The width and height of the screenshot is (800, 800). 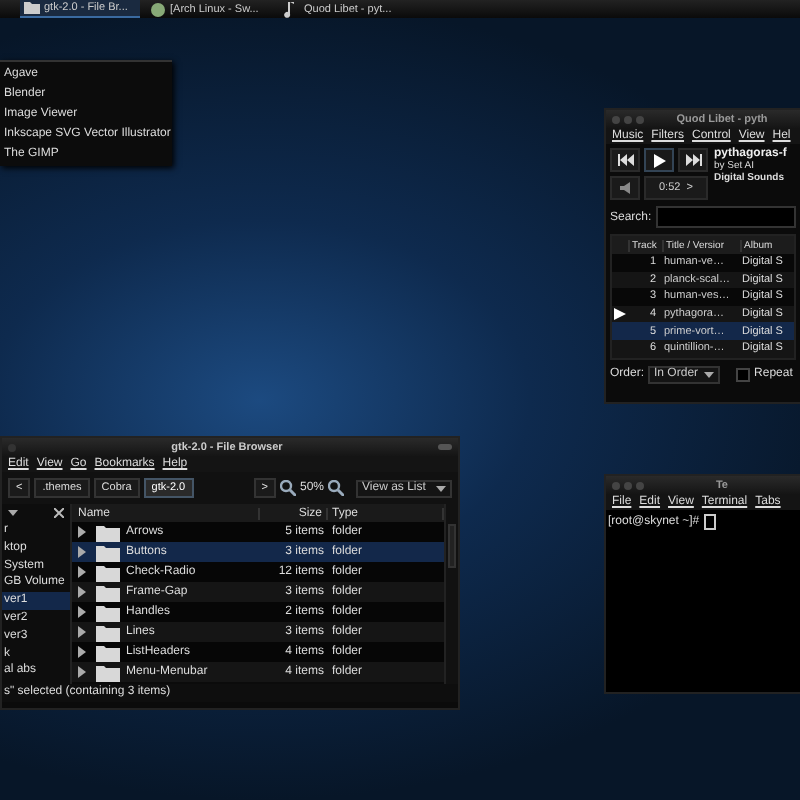 I want to click on previous-icon, so click(x=625, y=160).